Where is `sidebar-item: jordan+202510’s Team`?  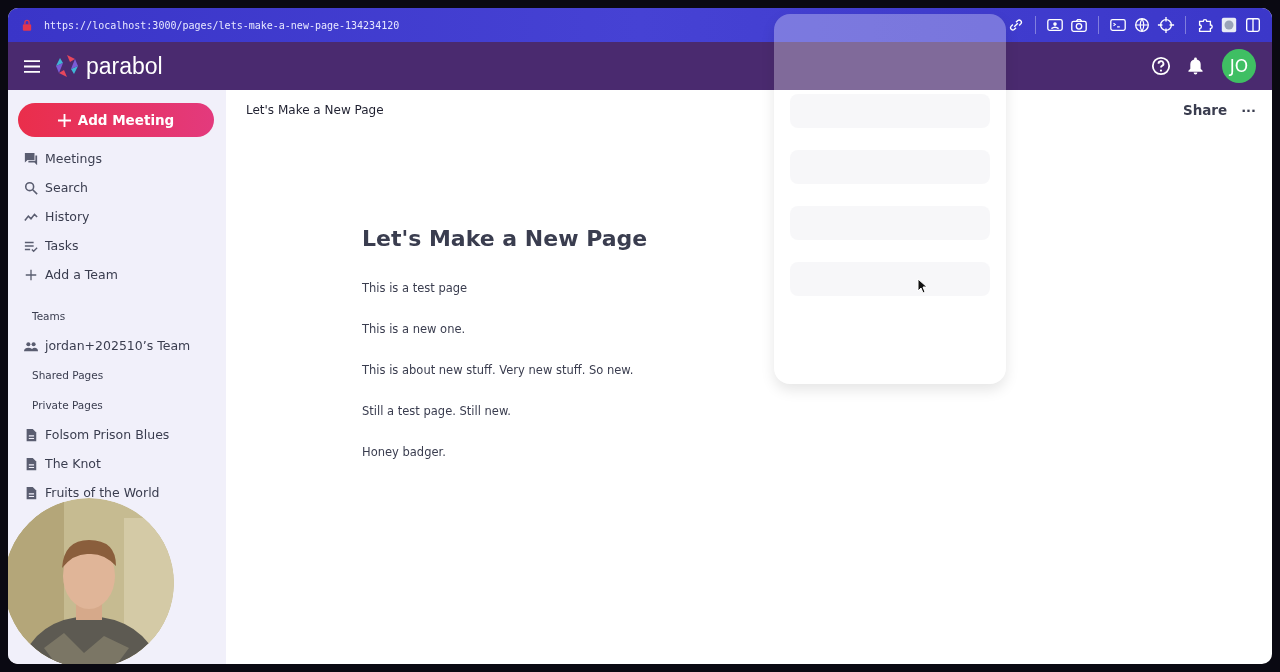 sidebar-item: jordan+202510’s Team is located at coordinates (117, 345).